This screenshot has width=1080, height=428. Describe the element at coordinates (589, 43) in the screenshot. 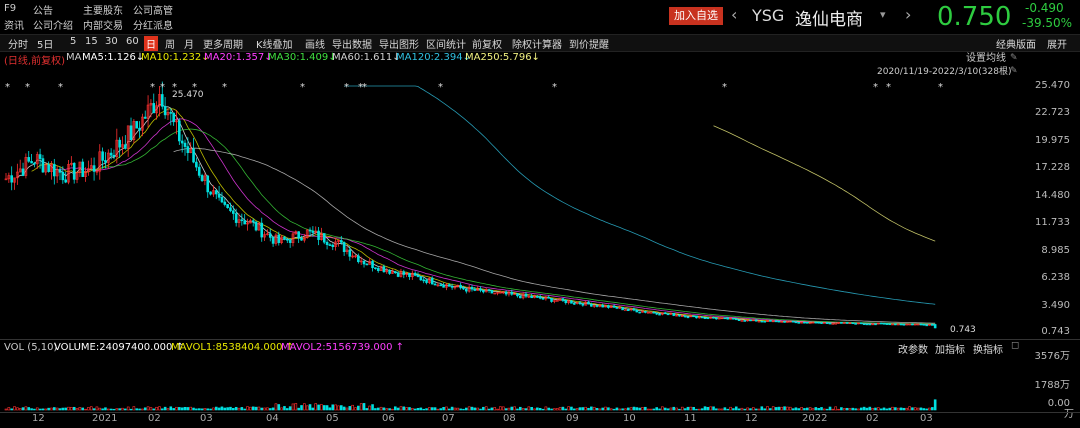

I see `price-alert-button: 到价提醒` at that location.